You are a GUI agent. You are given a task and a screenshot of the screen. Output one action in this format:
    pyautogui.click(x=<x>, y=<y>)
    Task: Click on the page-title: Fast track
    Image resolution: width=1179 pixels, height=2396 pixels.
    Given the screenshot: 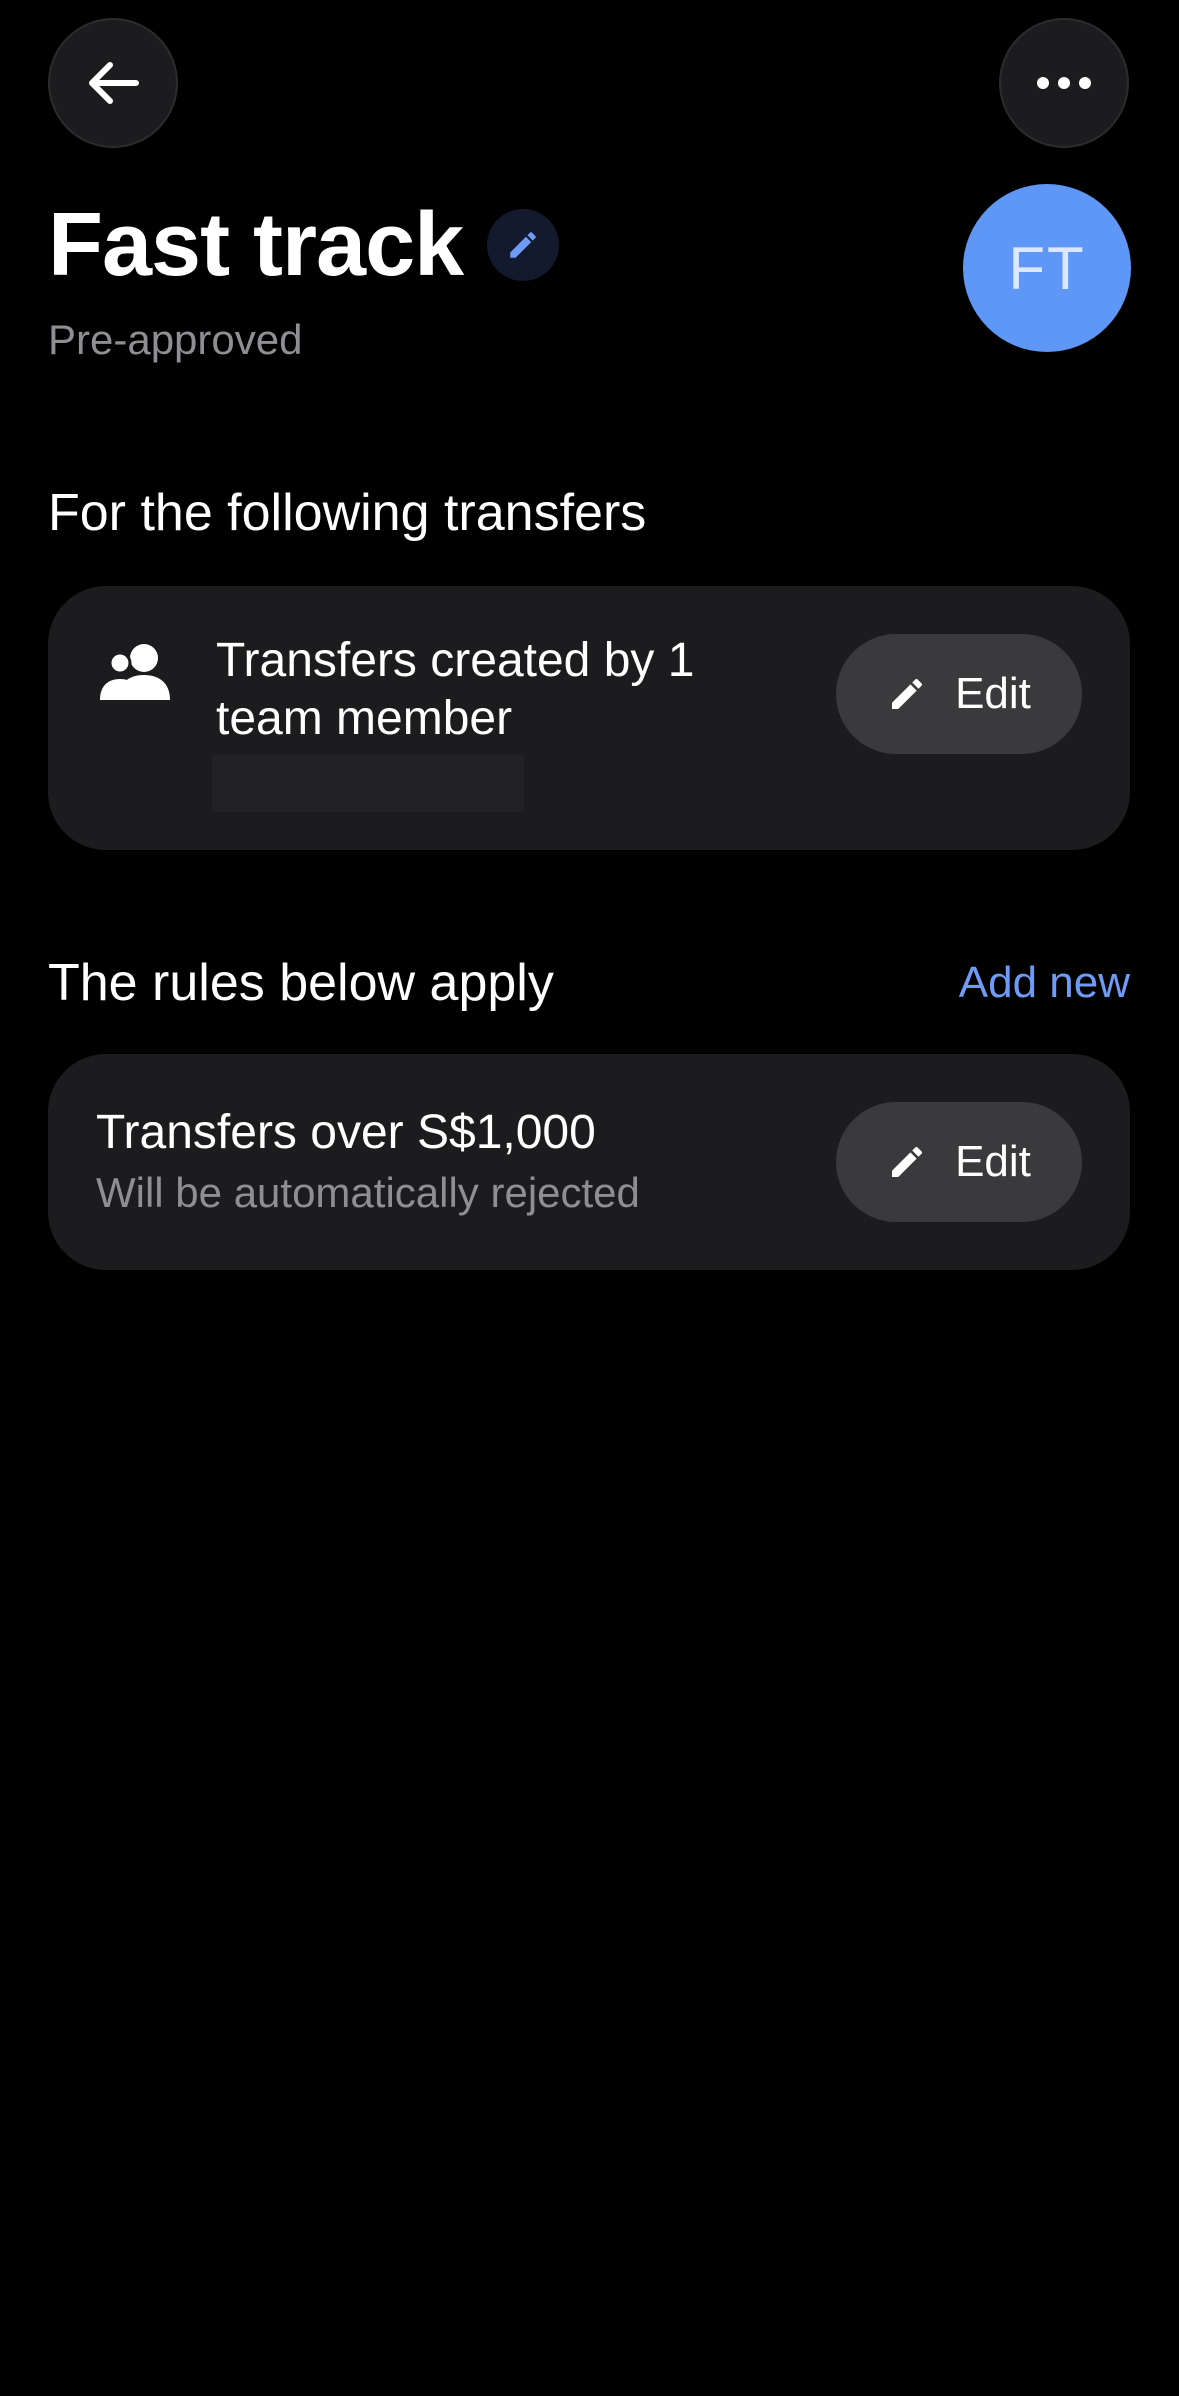 What is the action you would take?
    pyautogui.click(x=256, y=245)
    